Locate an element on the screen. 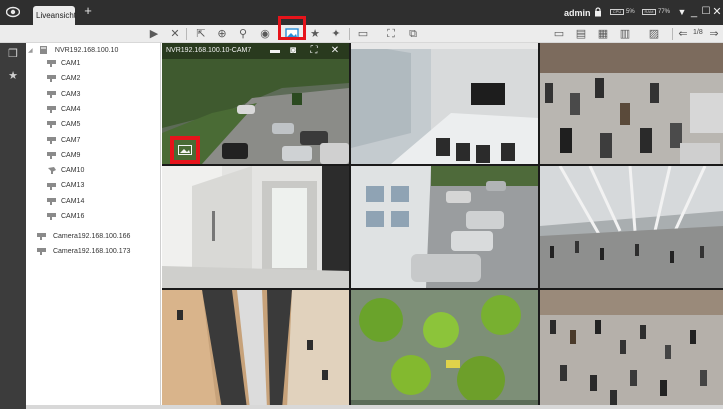  pointer-icon: ⇱ is located at coordinates (201, 34).